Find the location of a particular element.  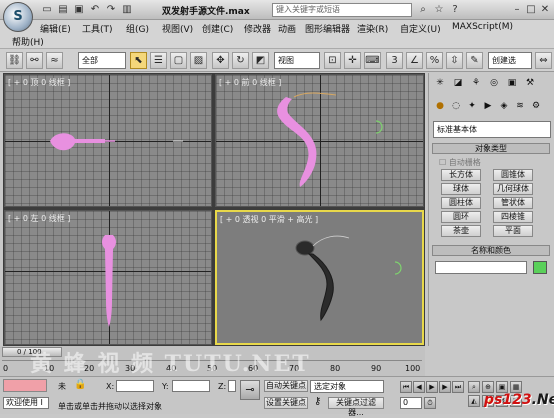

unlink-icon: ⚯ is located at coordinates (34, 60).